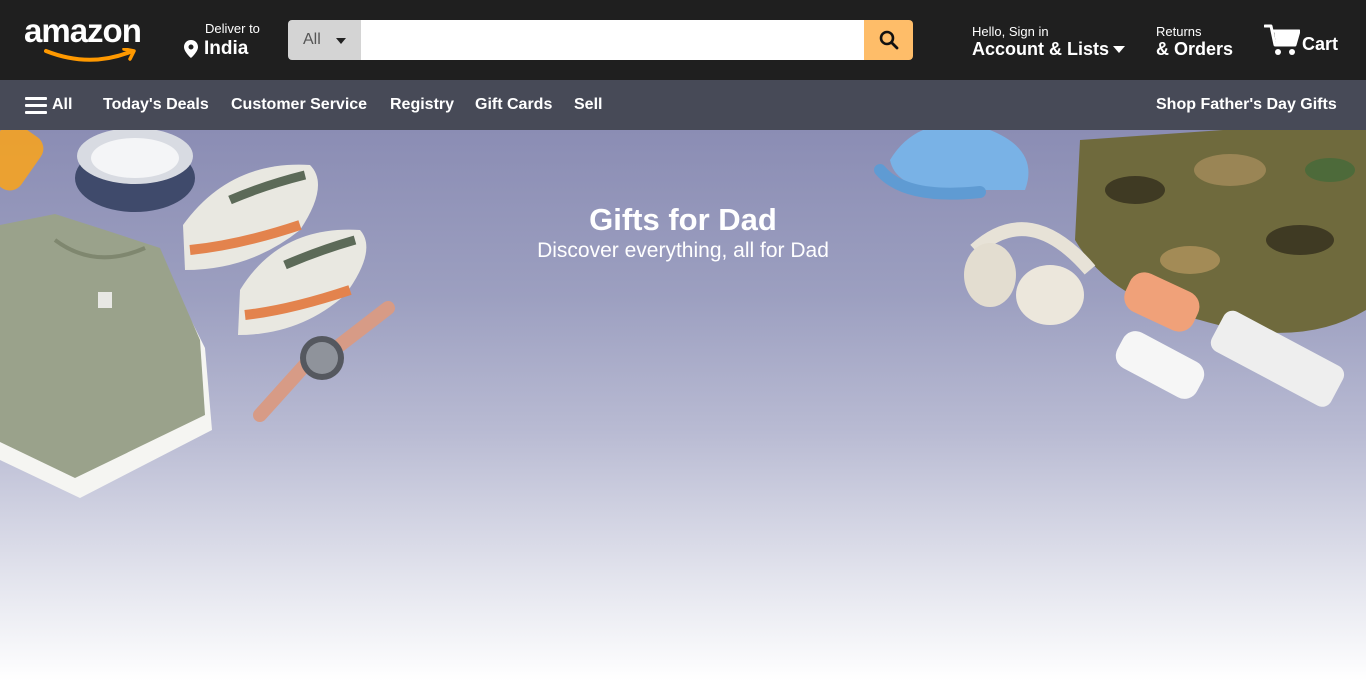  I want to click on logo-smile-icon, so click(90, 55).